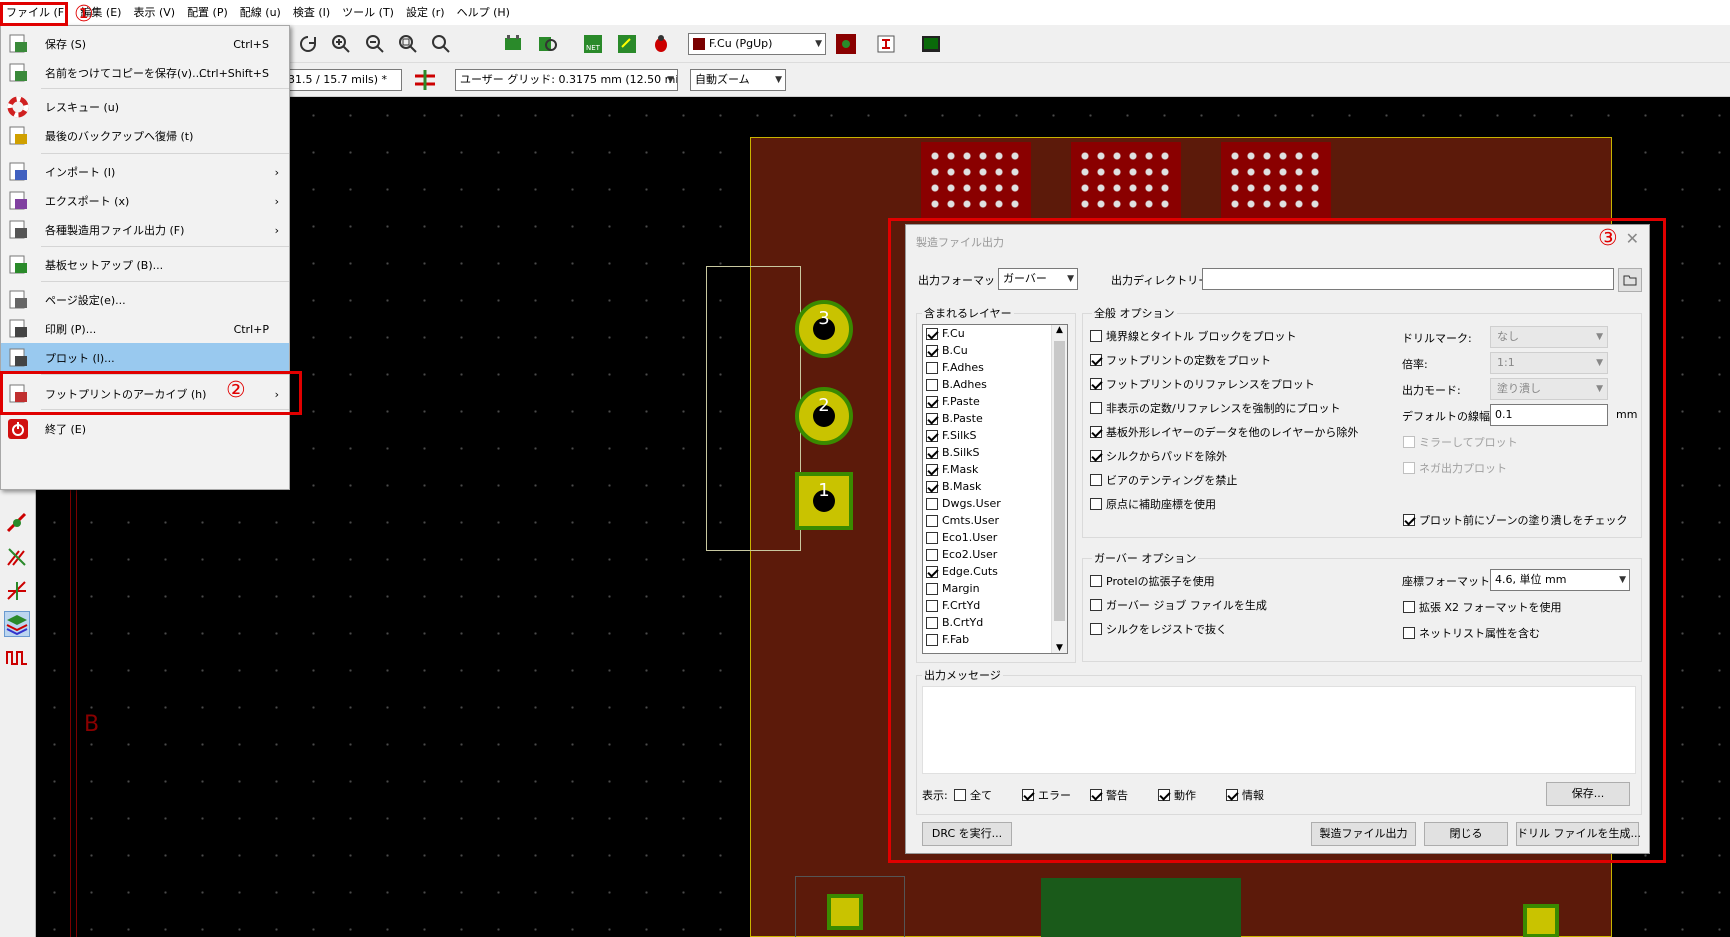 Image resolution: width=1730 pixels, height=937 pixels. What do you see at coordinates (368, 12) in the screenshot?
I see `menu-6: ツール (T)` at bounding box center [368, 12].